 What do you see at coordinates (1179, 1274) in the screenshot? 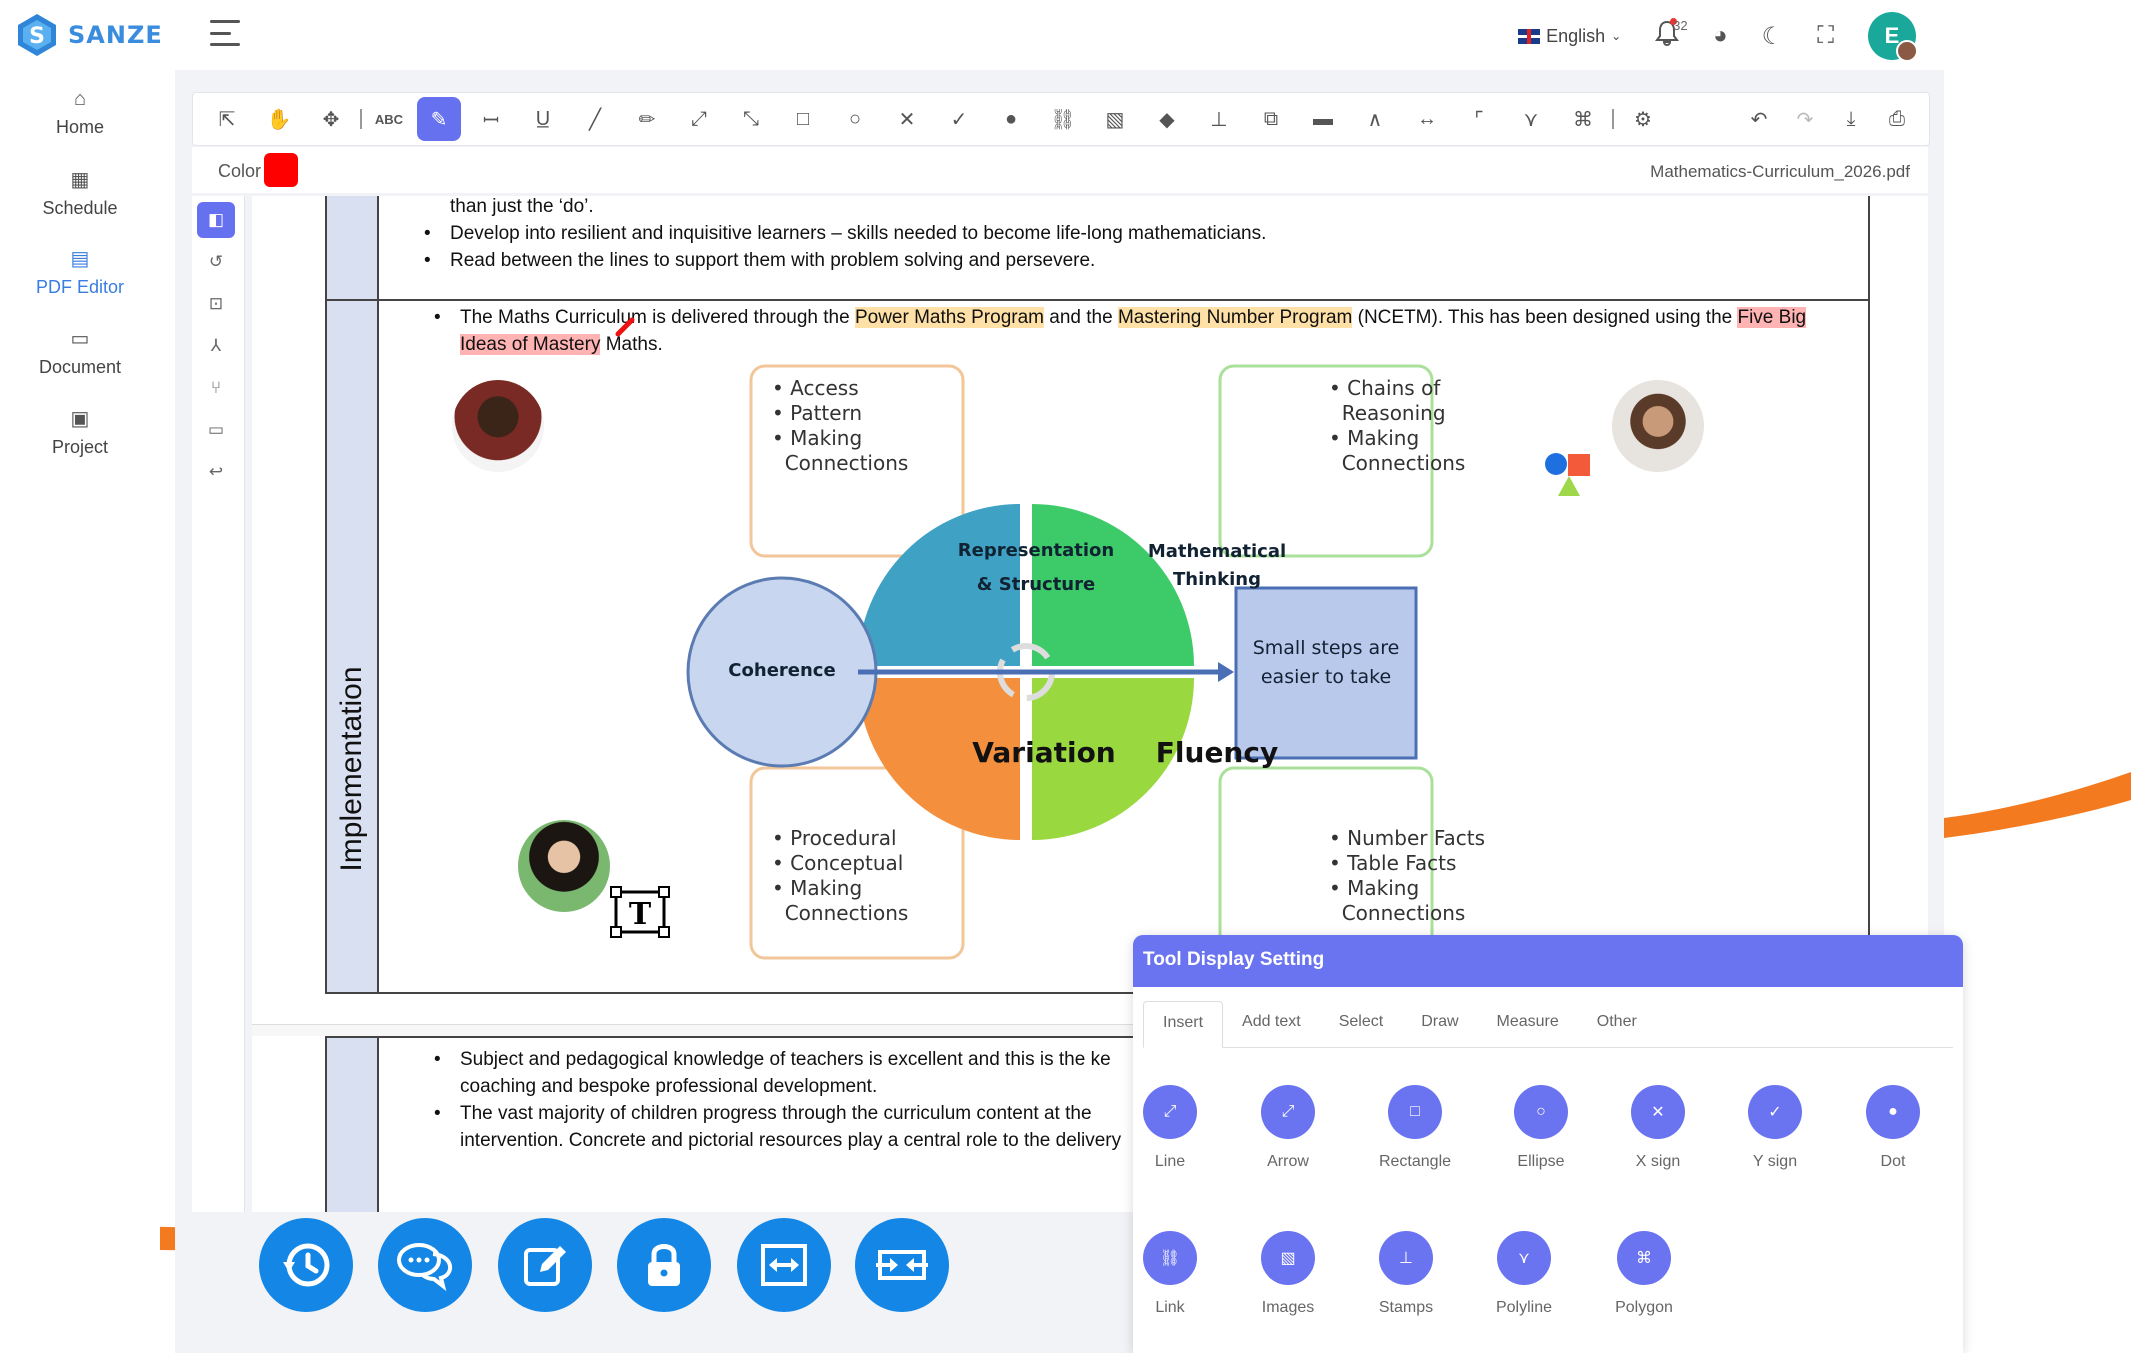
I see `tool-link: ⛓ Link` at bounding box center [1179, 1274].